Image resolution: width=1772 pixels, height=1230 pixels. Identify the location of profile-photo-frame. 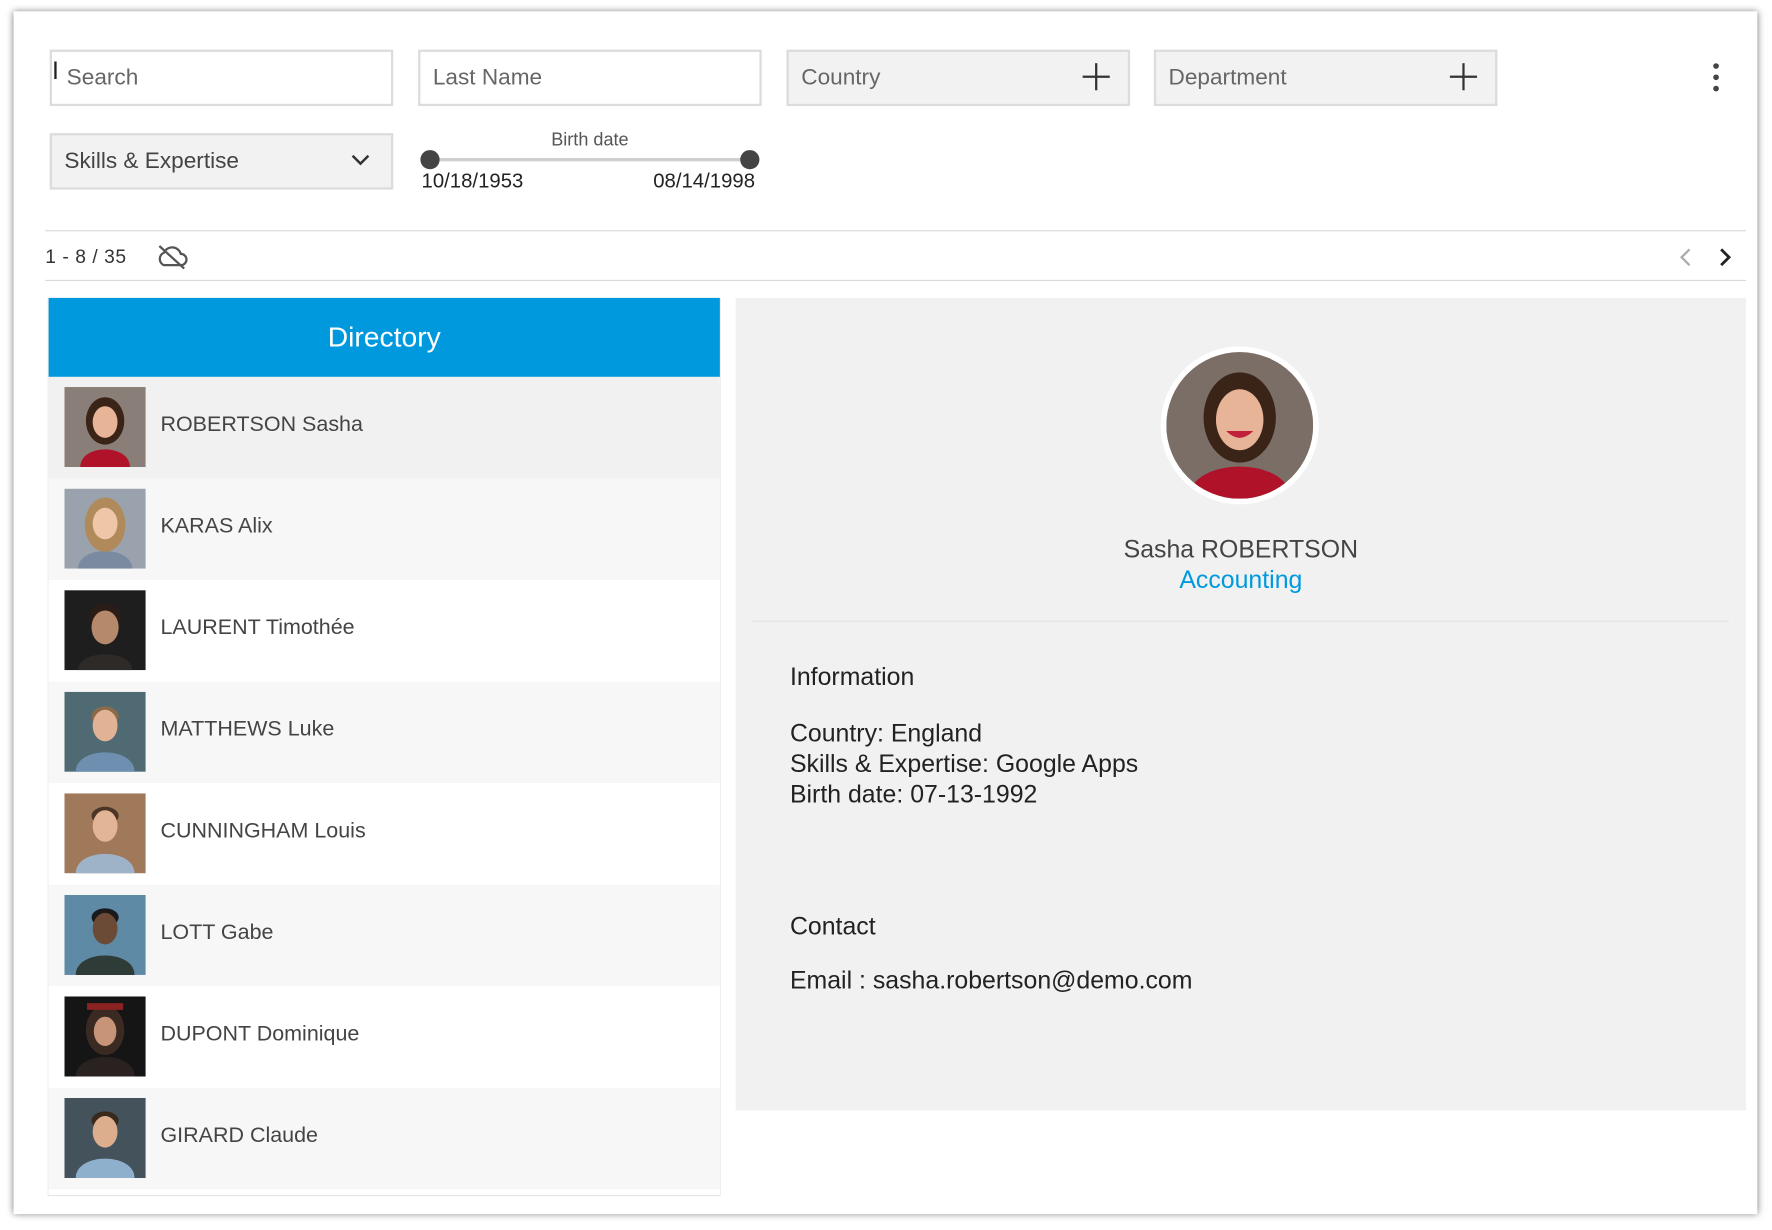
(1239, 425).